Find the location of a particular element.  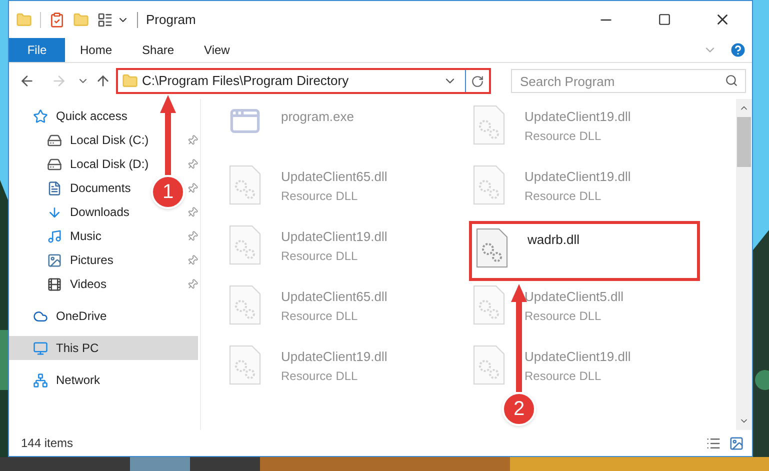

sidebar-item: Videos is located at coordinates (76, 284).